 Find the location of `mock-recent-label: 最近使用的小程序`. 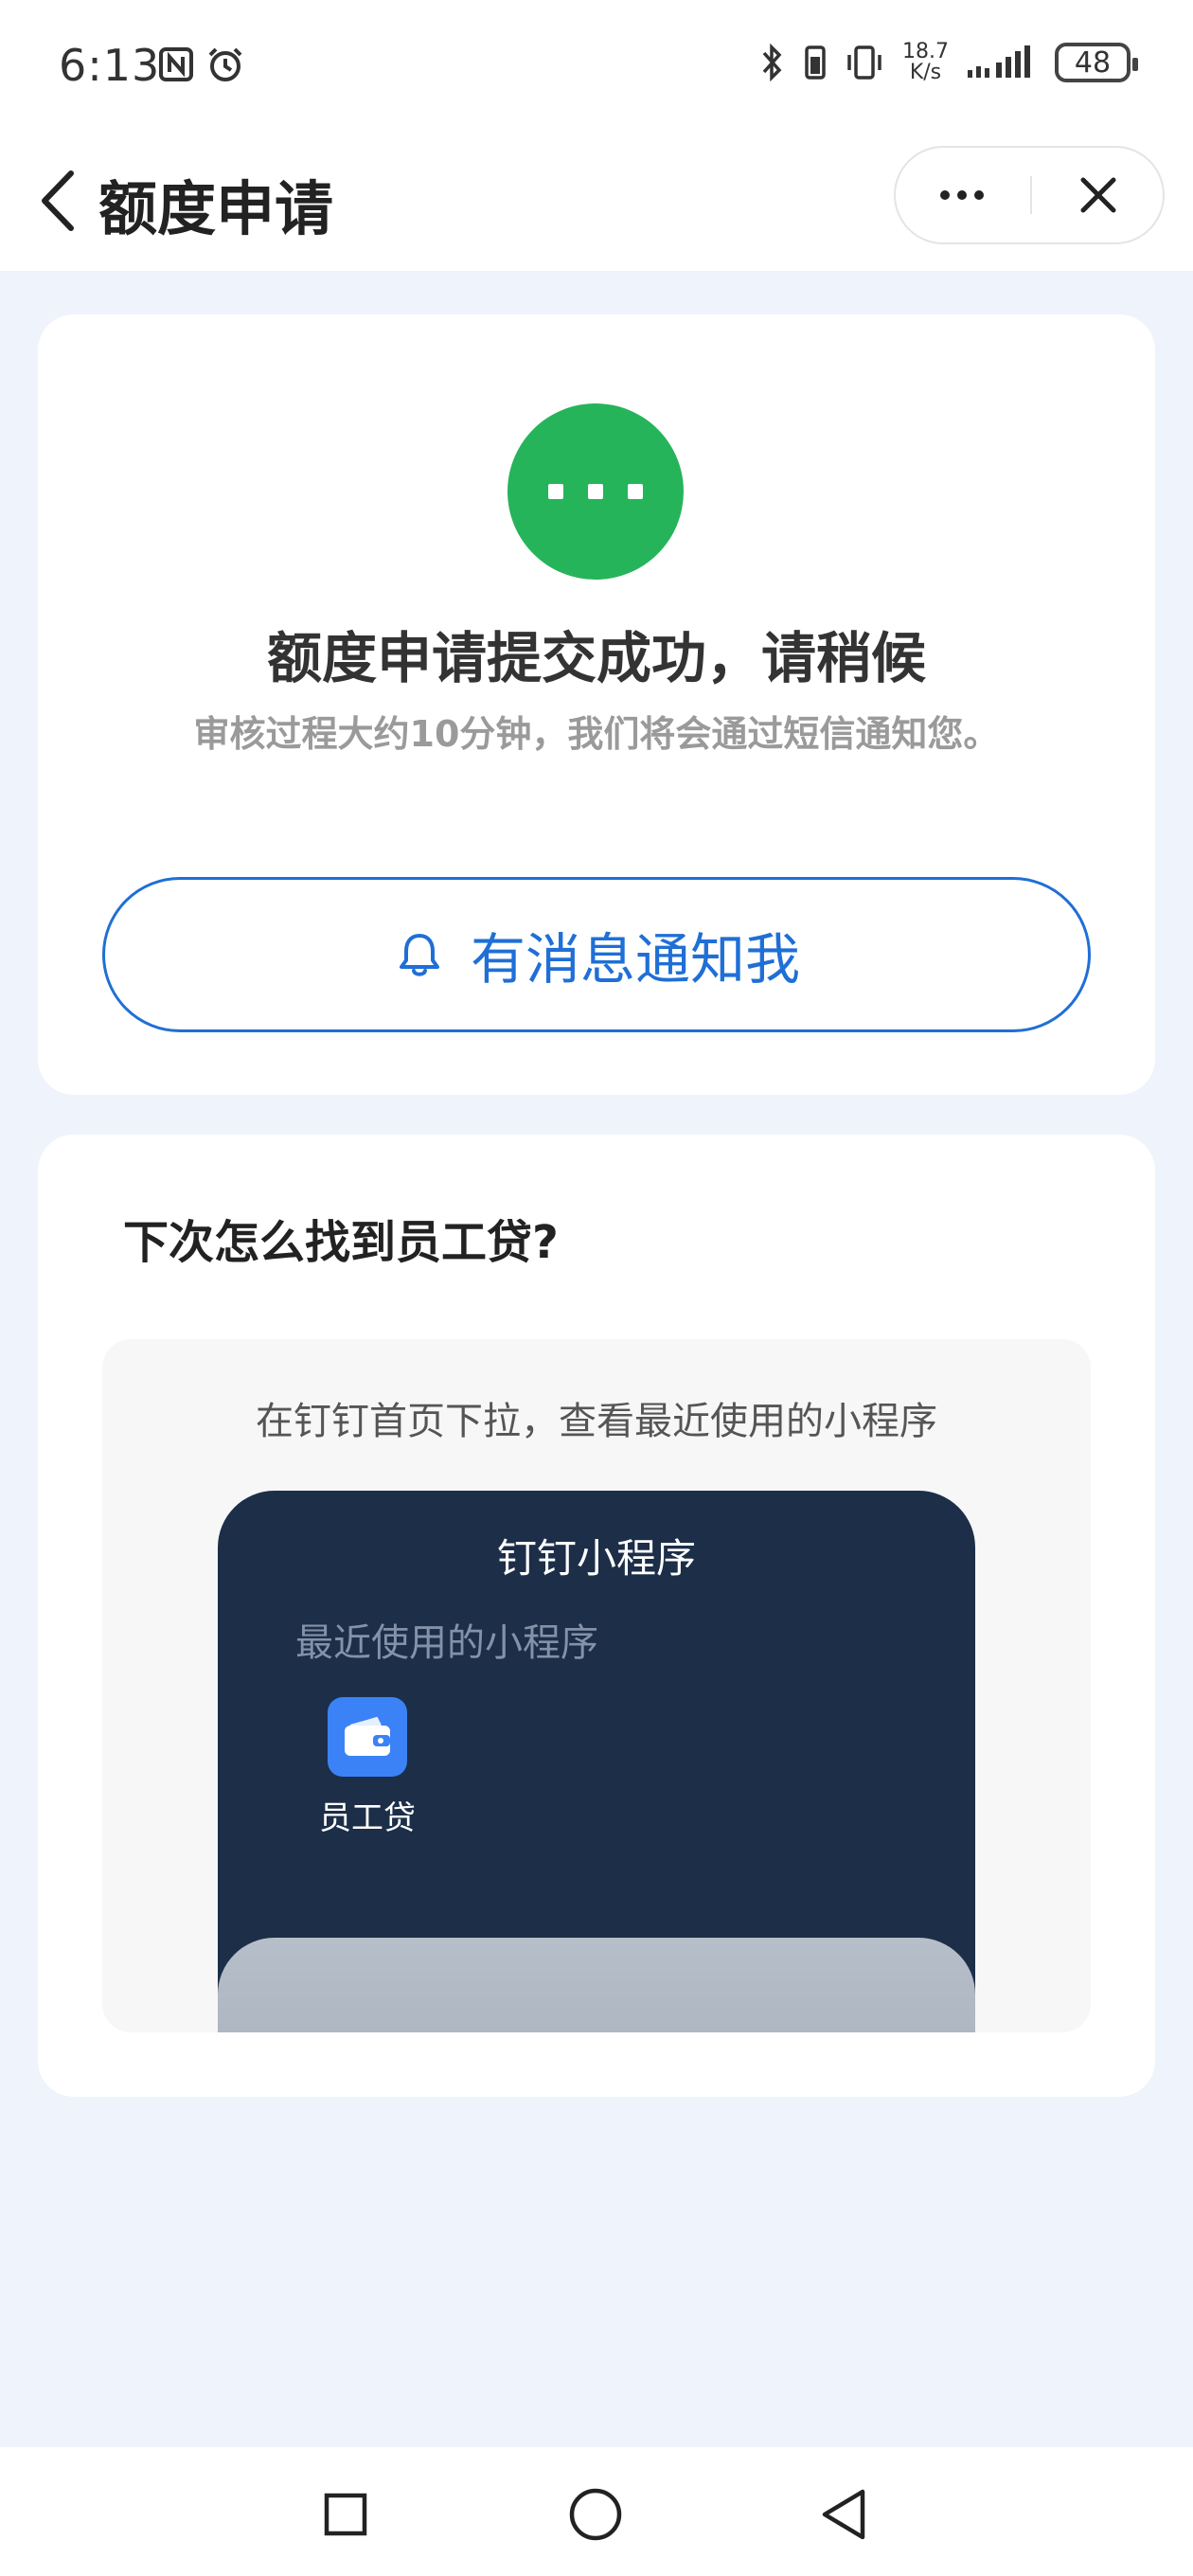

mock-recent-label: 最近使用的小程序 is located at coordinates (446, 1643).